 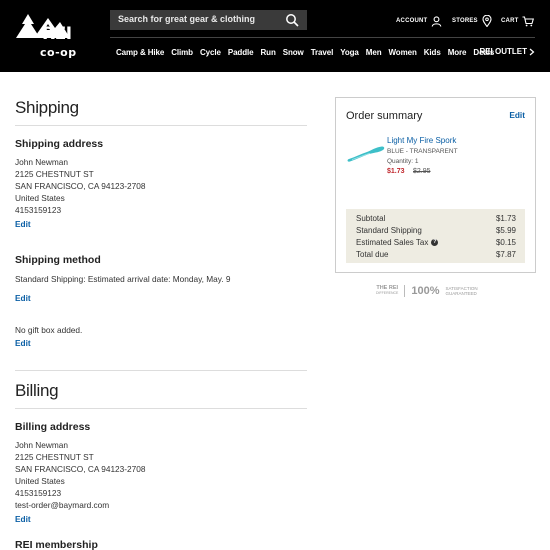 I want to click on product-variant: BLUE - TRANSPARENT, so click(x=422, y=151).